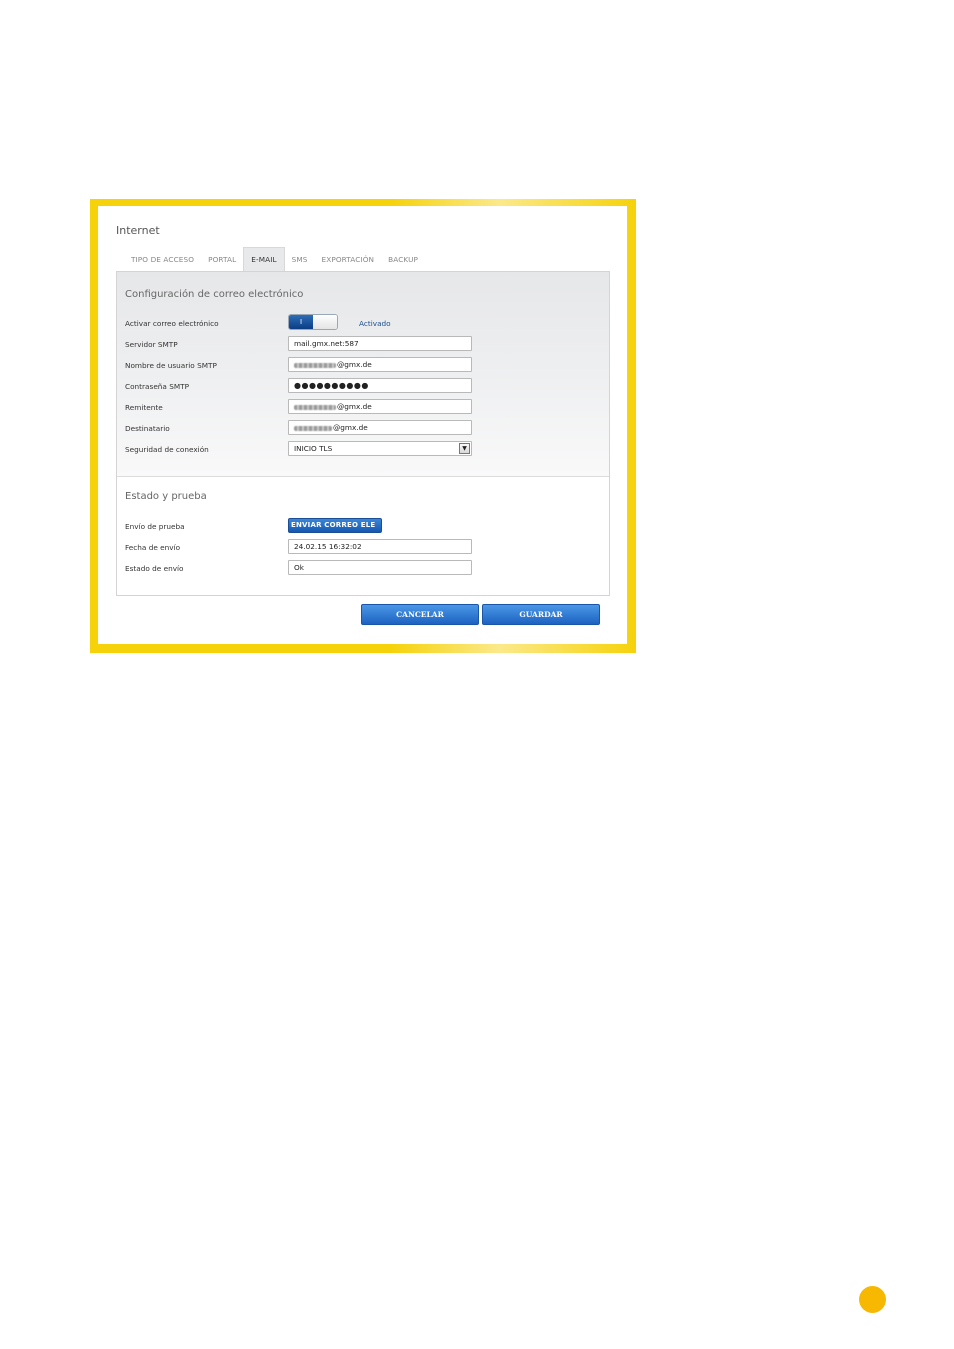 This screenshot has height=1349, width=954. I want to click on recipient-input: @gmx.de, so click(380, 427).